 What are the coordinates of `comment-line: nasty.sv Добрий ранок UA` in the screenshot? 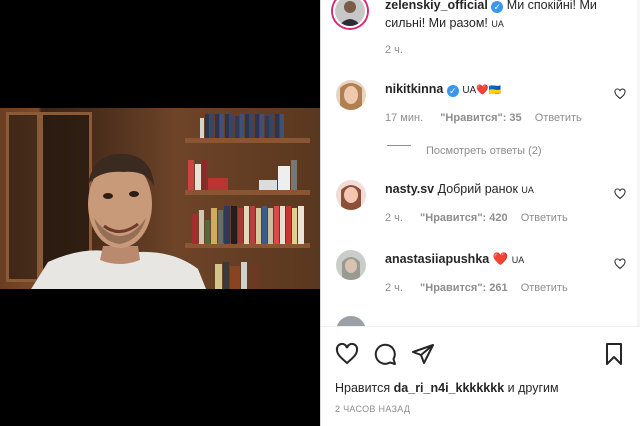 It's located at (459, 189).